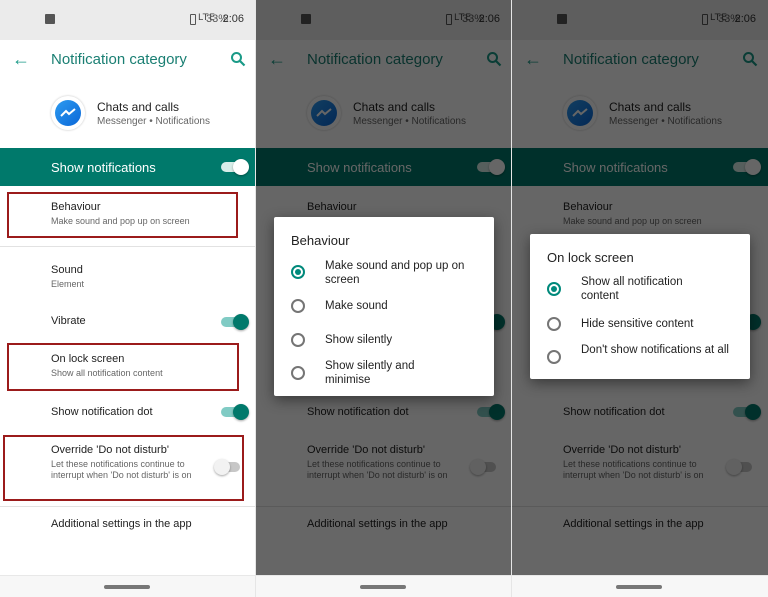 The width and height of the screenshot is (768, 597). What do you see at coordinates (68, 321) in the screenshot?
I see `vibrate-title: Vibrate` at bounding box center [68, 321].